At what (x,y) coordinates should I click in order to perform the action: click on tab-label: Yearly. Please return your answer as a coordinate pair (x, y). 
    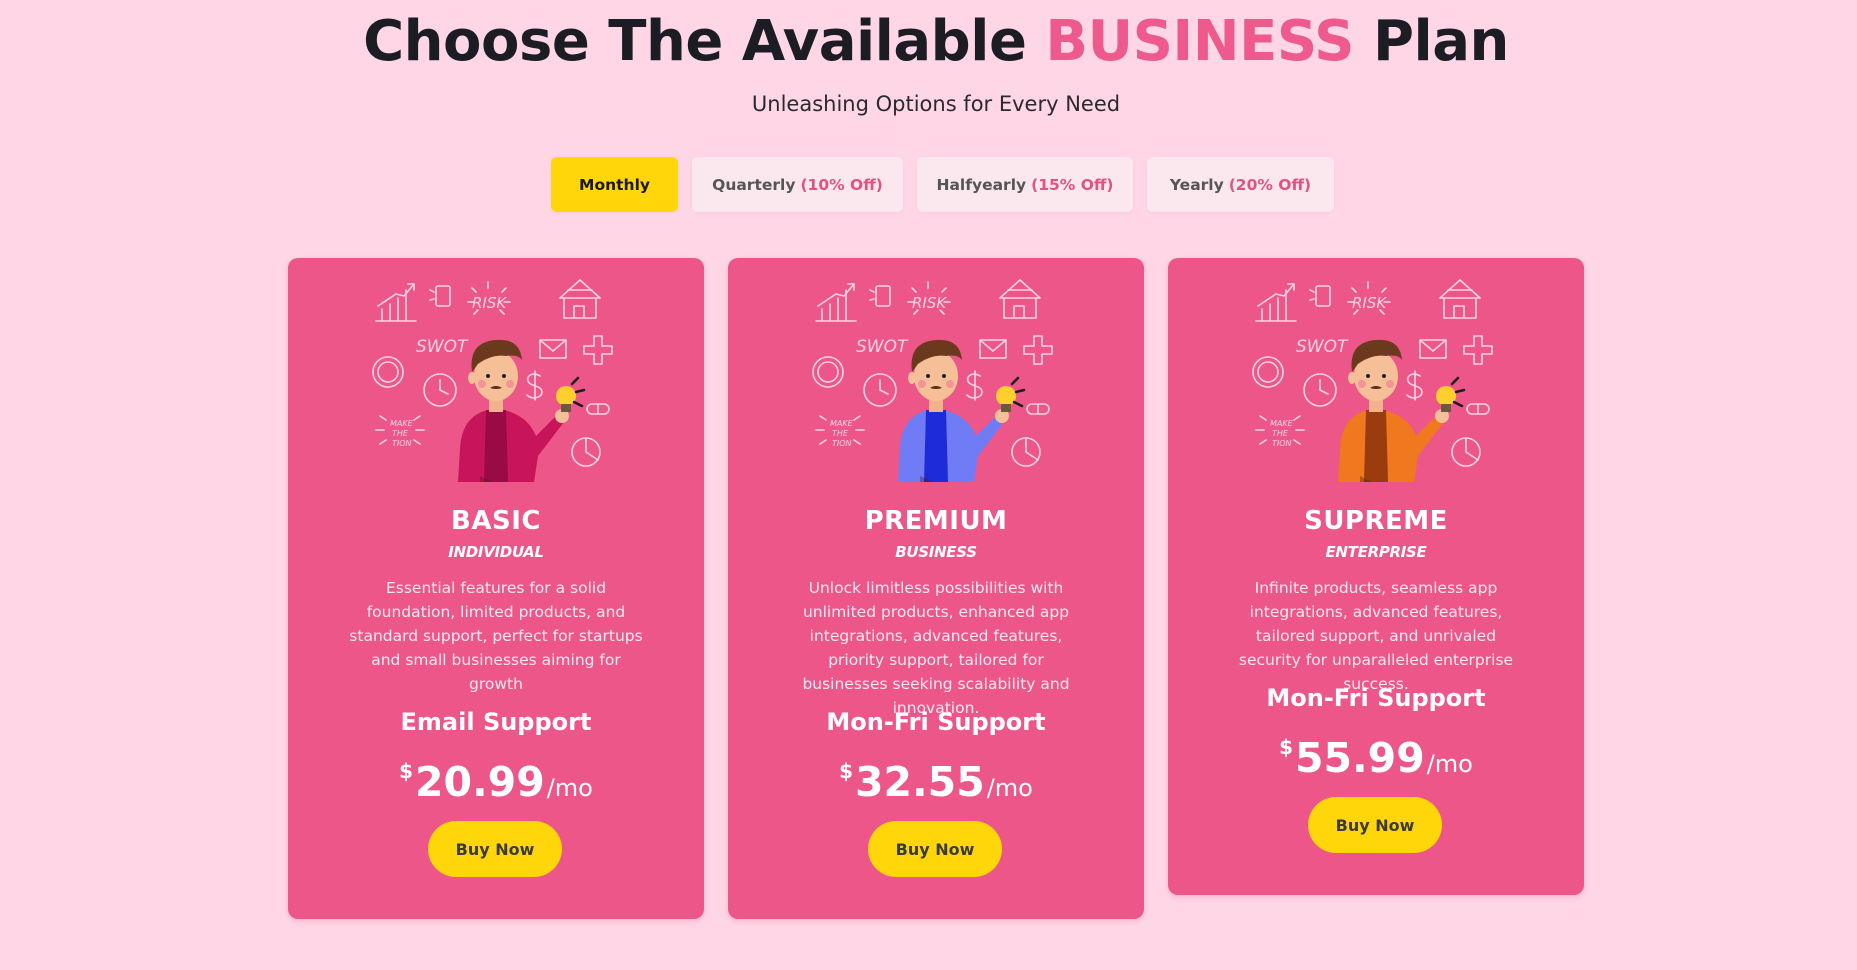
    Looking at the image, I should click on (1196, 184).